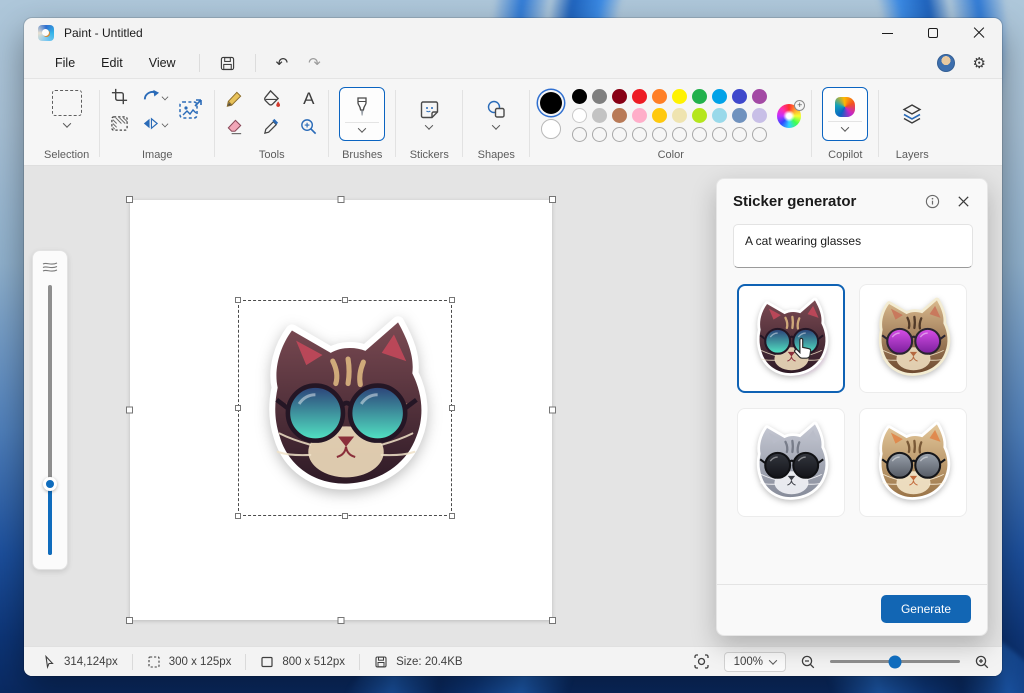 The image size is (1024, 693). I want to click on crop-icon, so click(119, 96).